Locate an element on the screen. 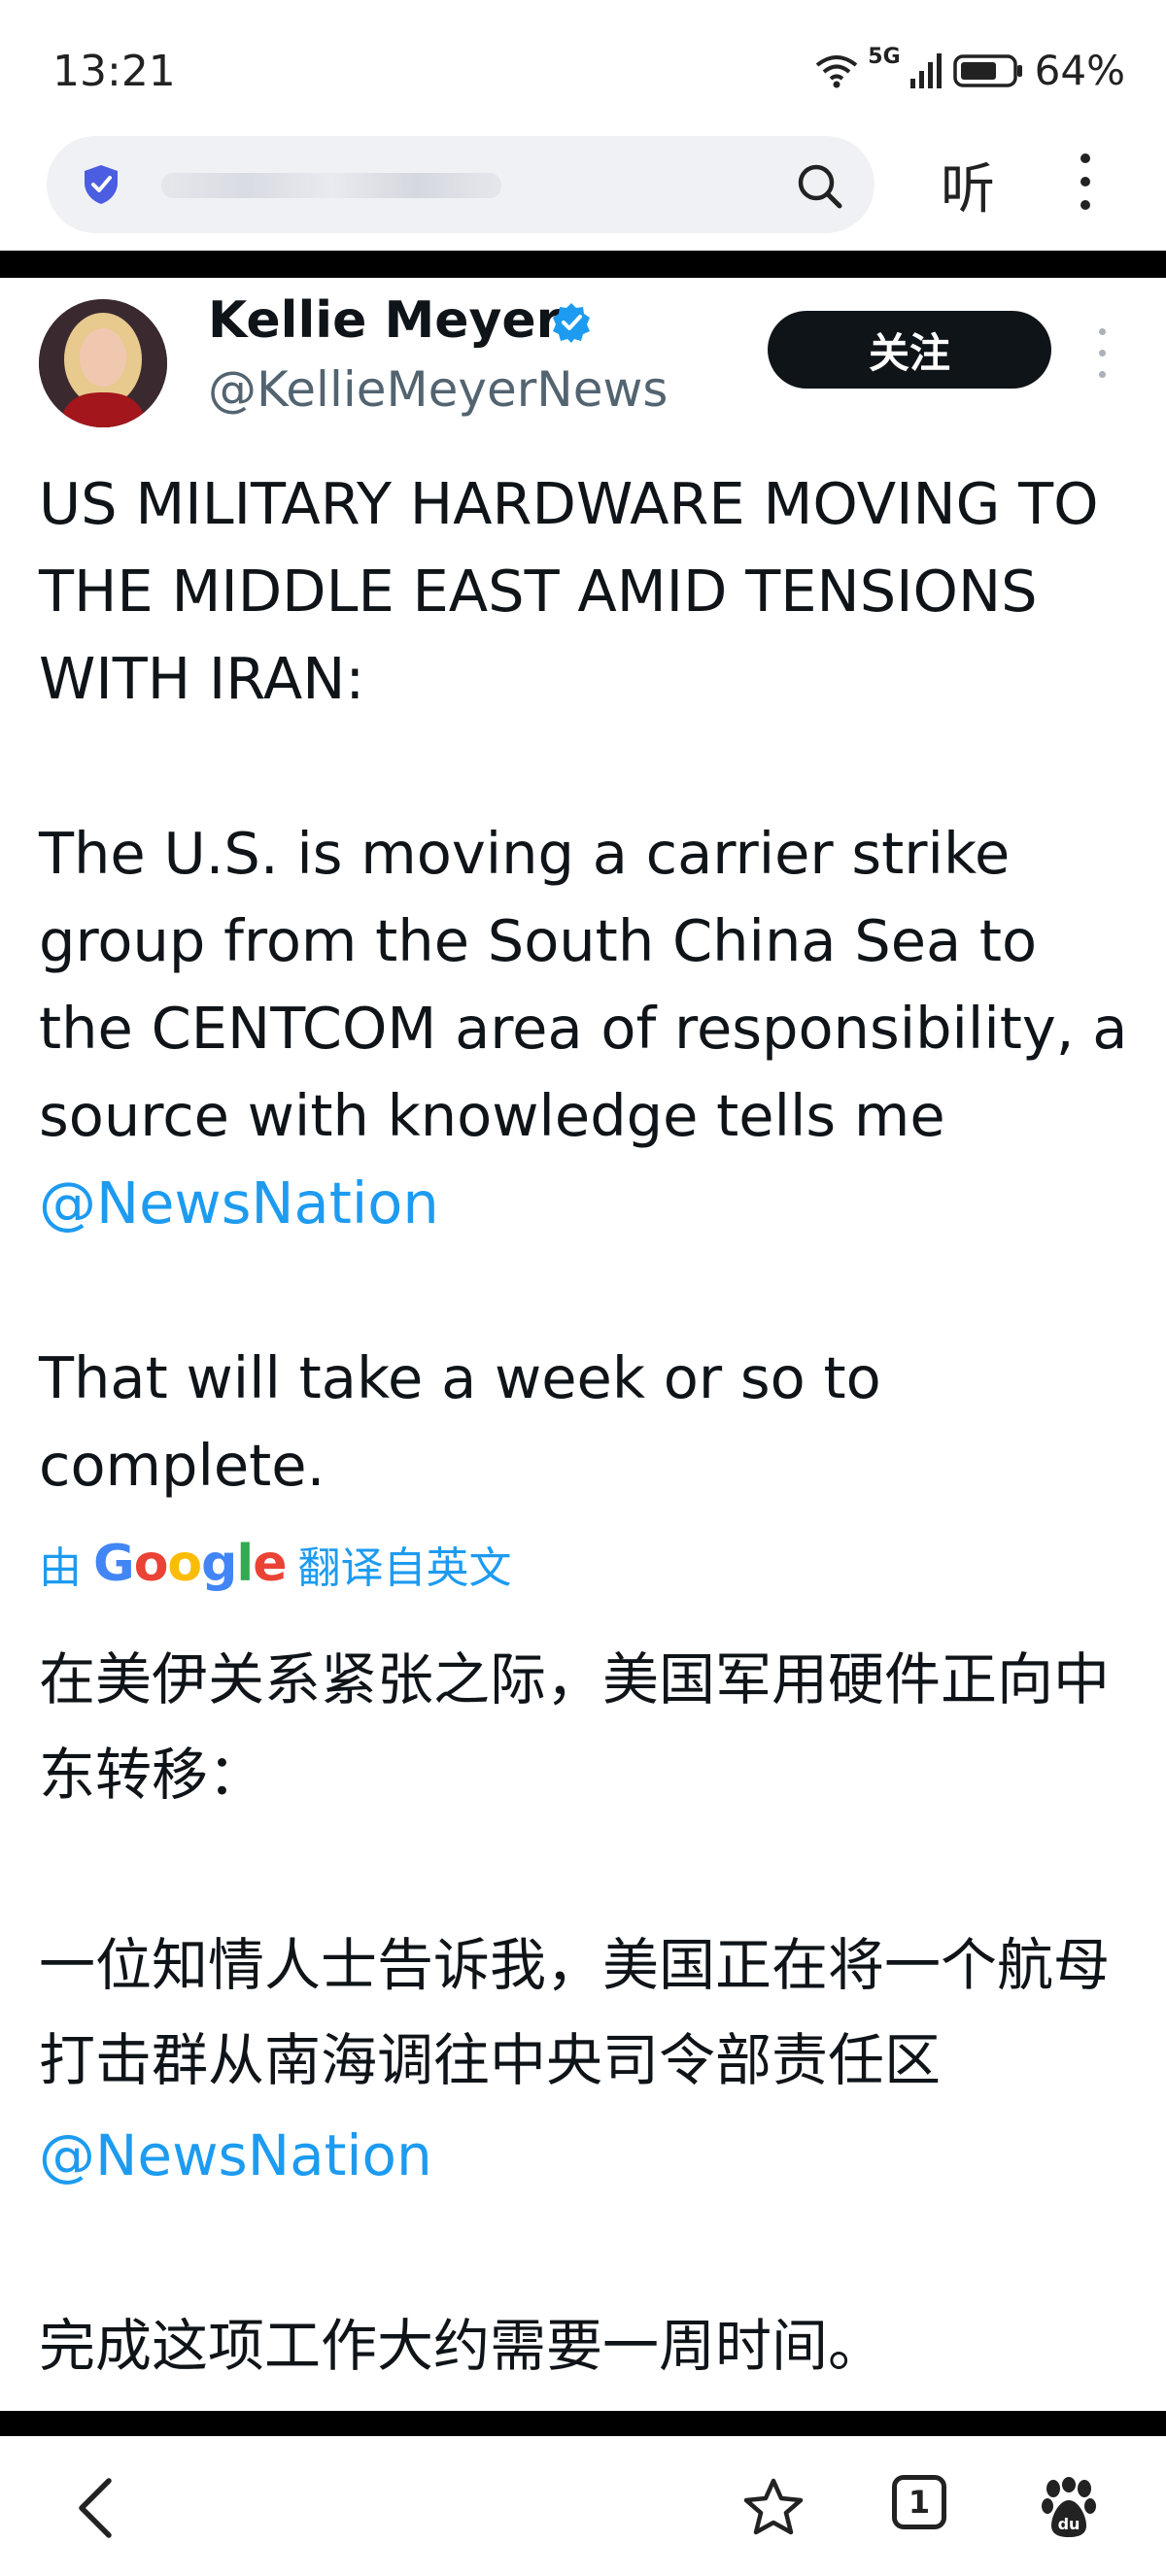 This screenshot has height=2576, width=1166. more-menu-icon is located at coordinates (1086, 182).